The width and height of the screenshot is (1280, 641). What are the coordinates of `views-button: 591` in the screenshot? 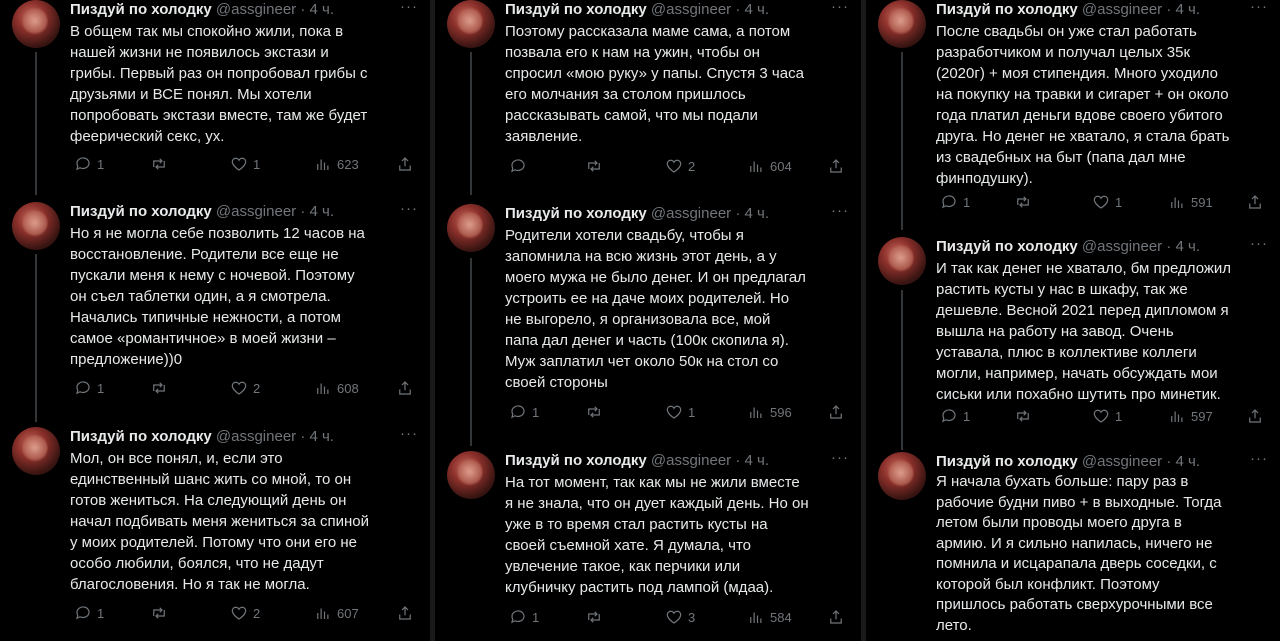 It's located at (1190, 202).